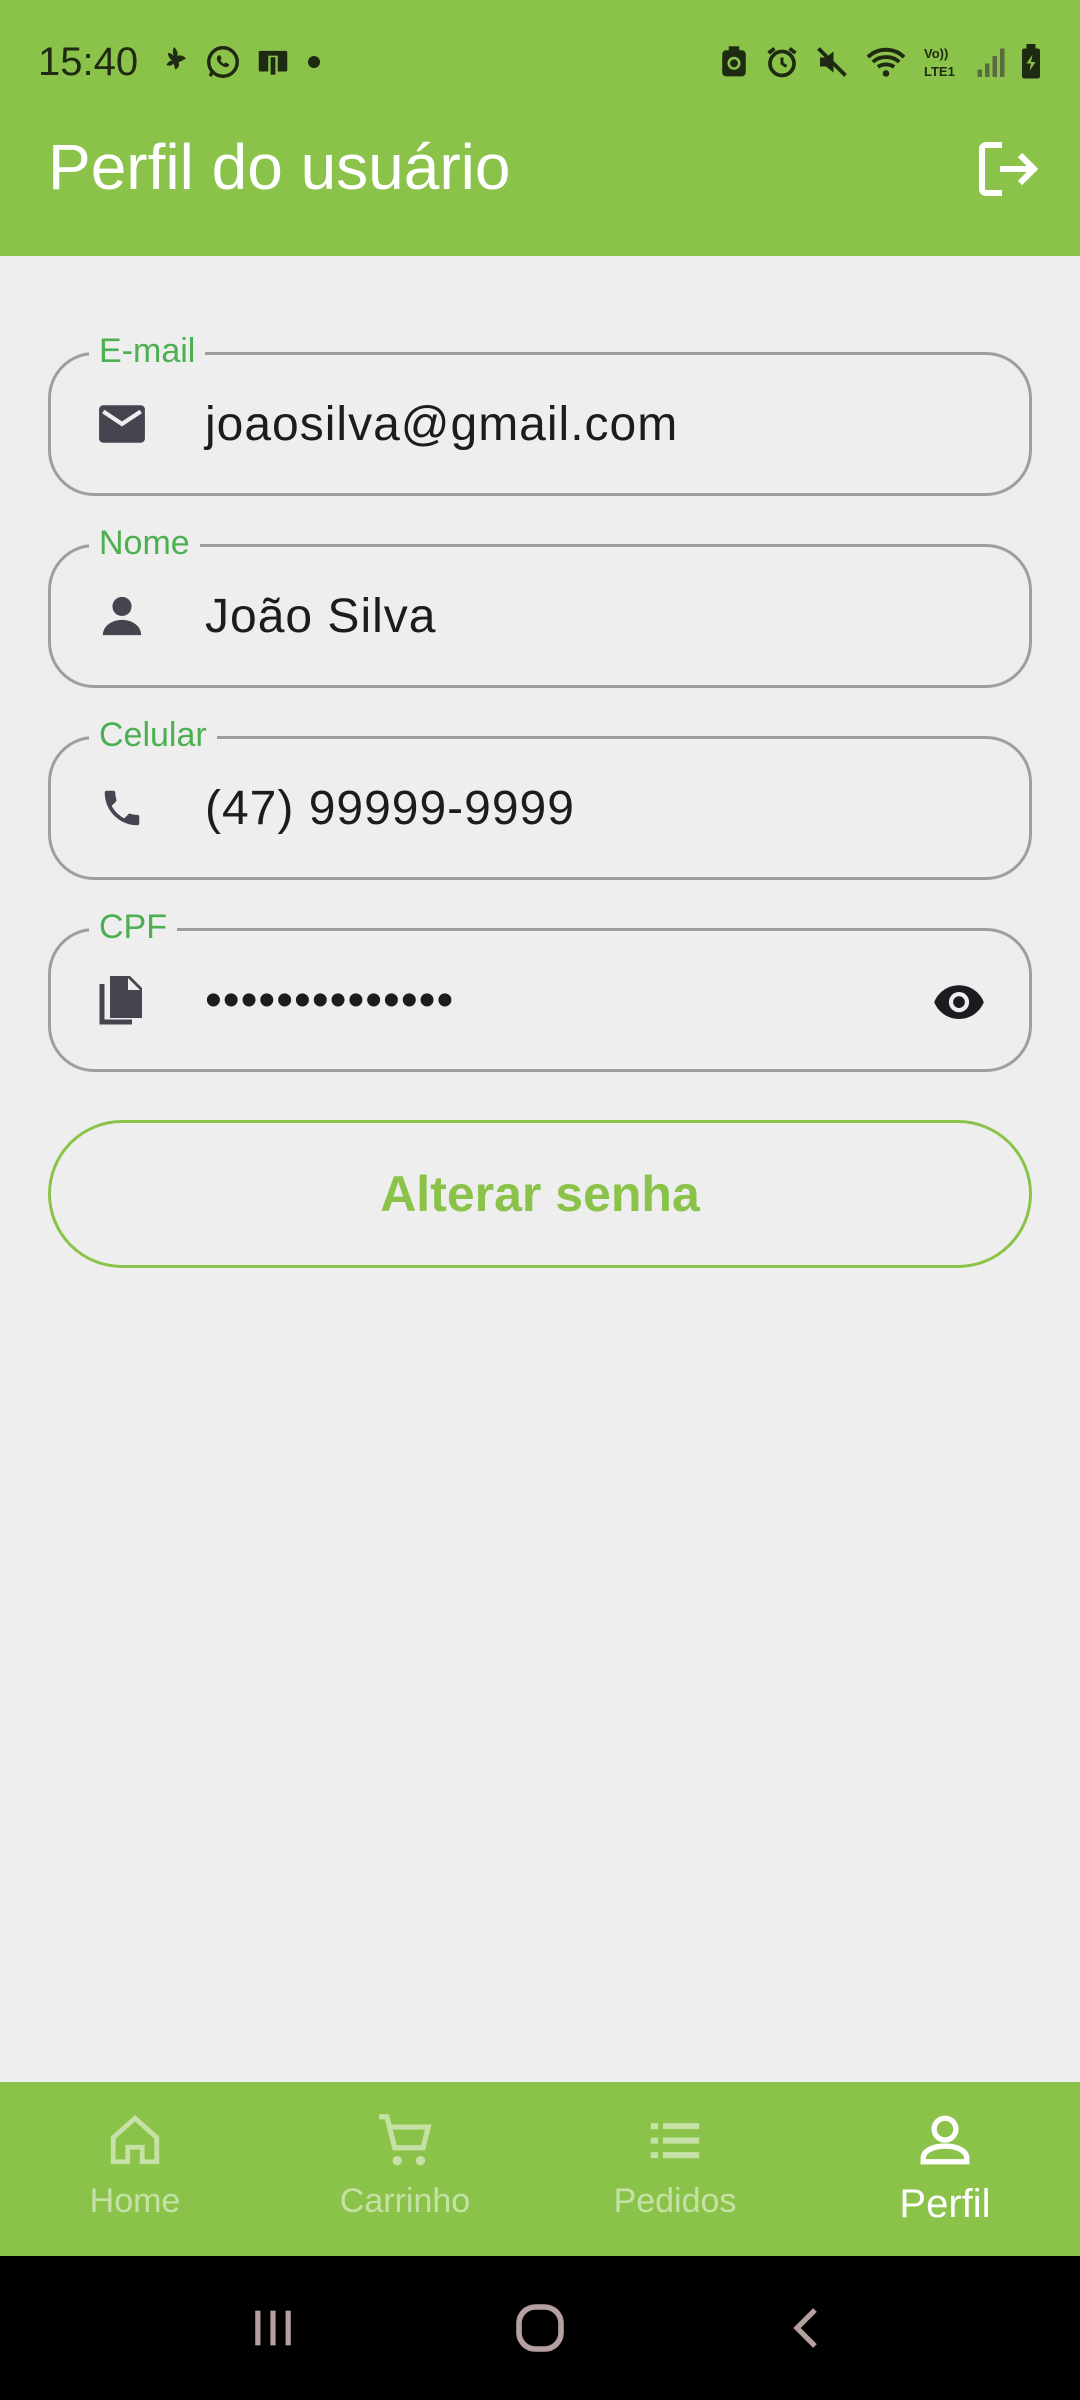  What do you see at coordinates (122, 424) in the screenshot?
I see `mail-icon` at bounding box center [122, 424].